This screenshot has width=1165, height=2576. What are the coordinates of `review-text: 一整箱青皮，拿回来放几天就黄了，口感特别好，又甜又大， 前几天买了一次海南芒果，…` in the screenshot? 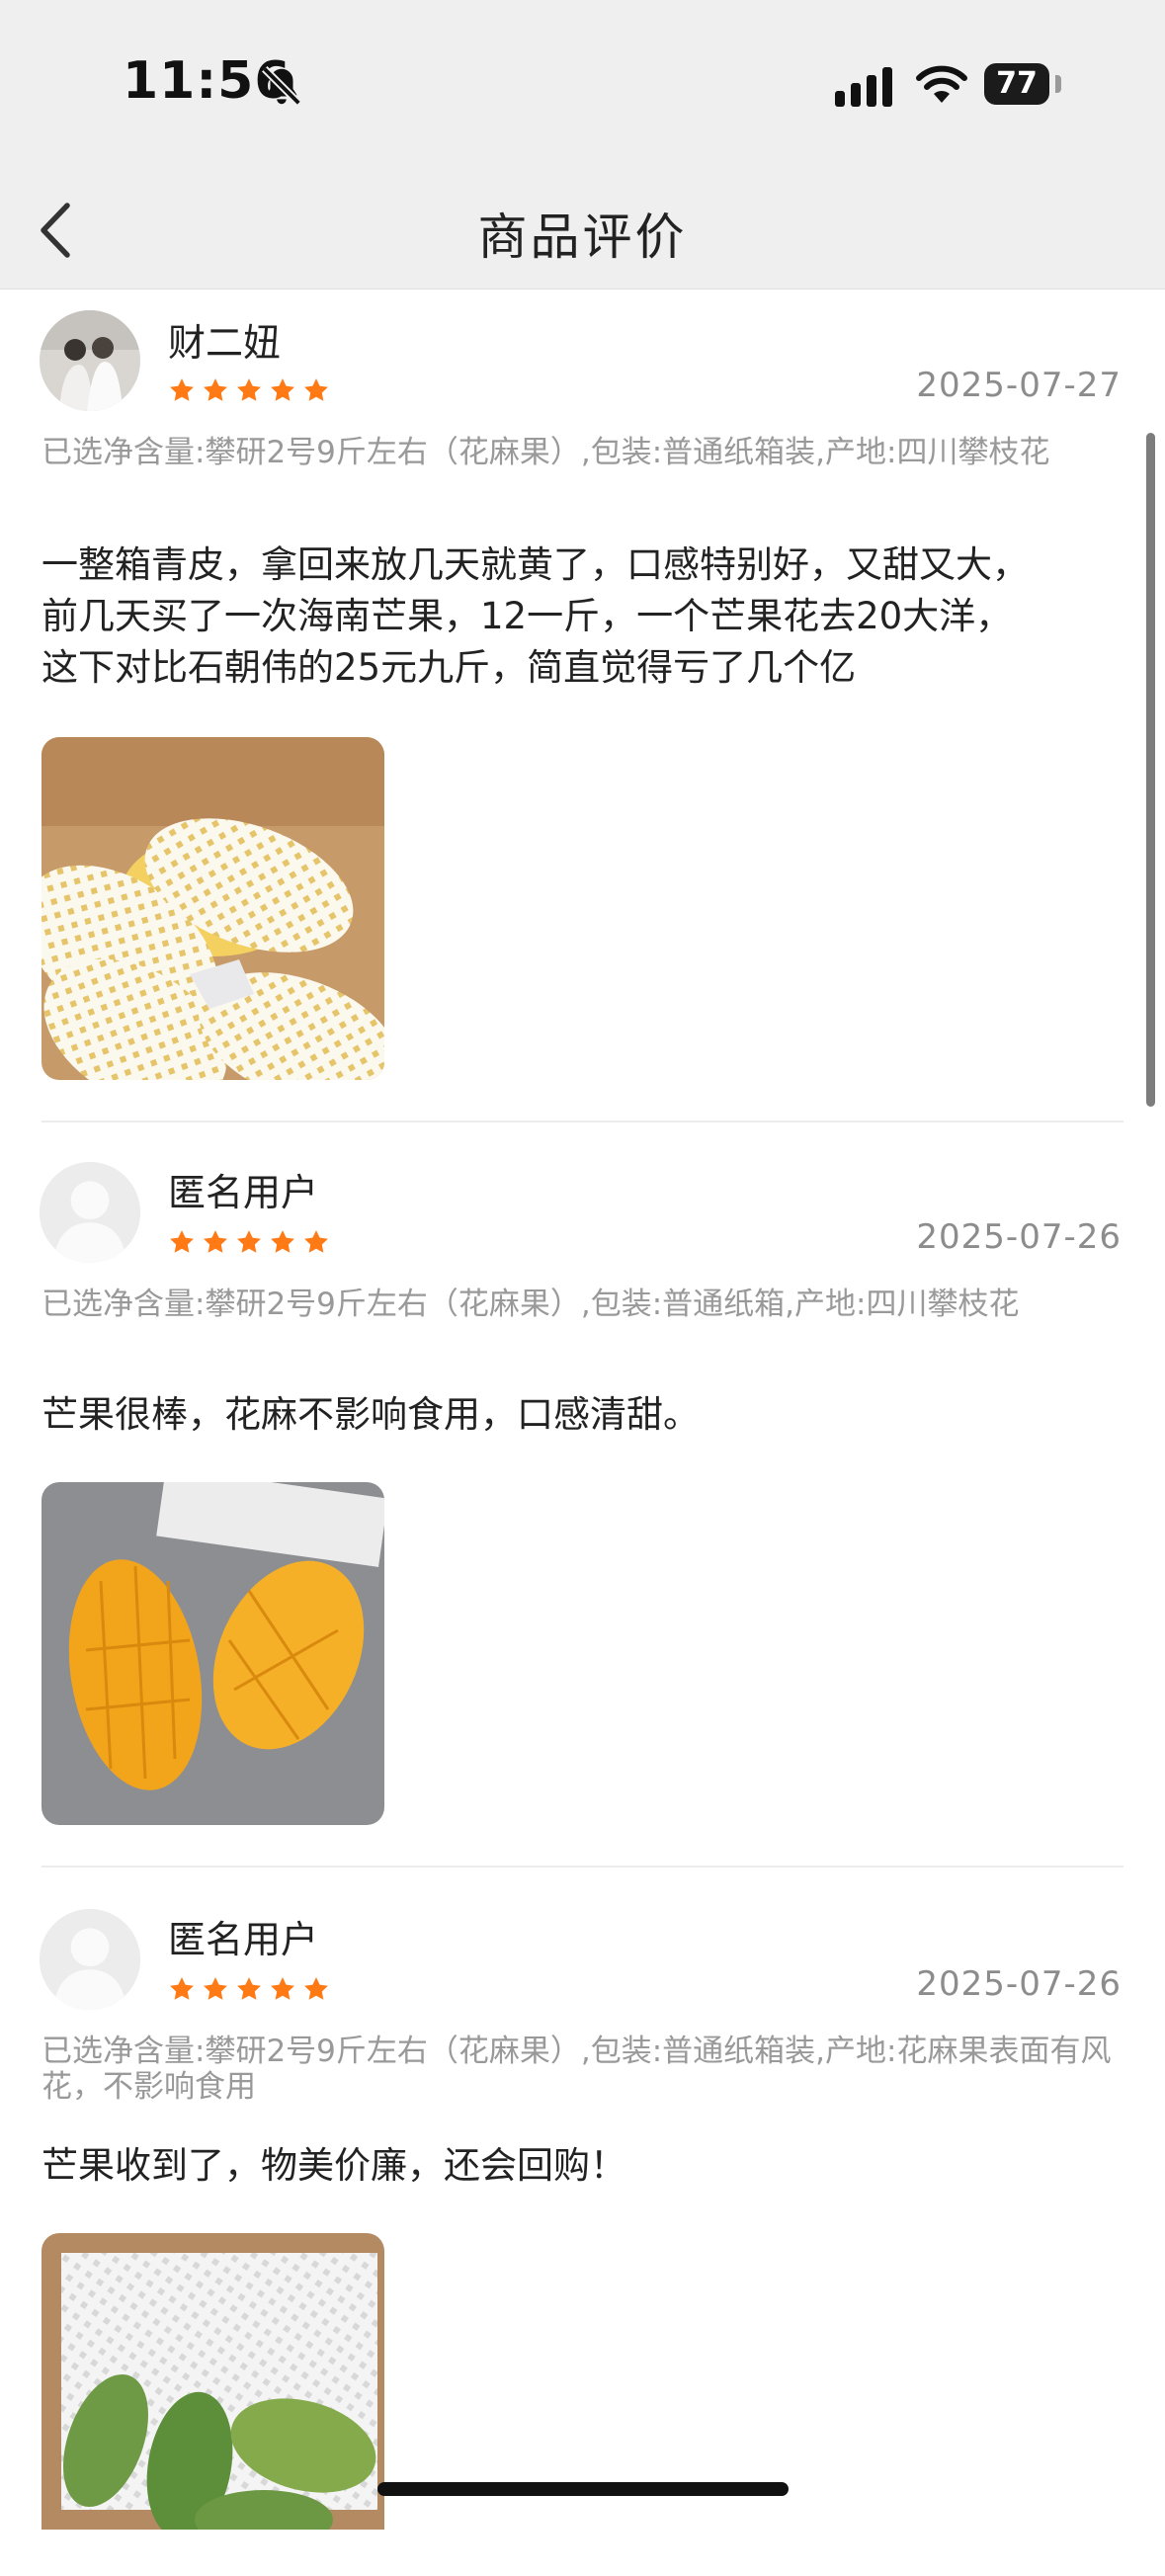 It's located at (585, 617).